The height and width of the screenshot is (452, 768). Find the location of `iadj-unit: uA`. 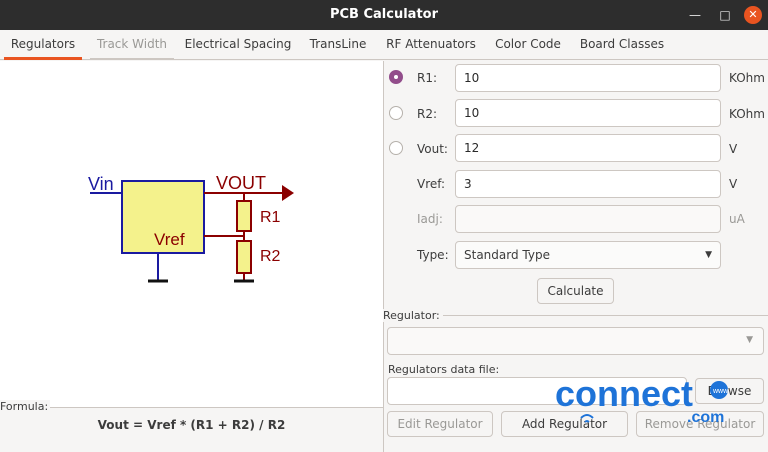

iadj-unit: uA is located at coordinates (737, 219).